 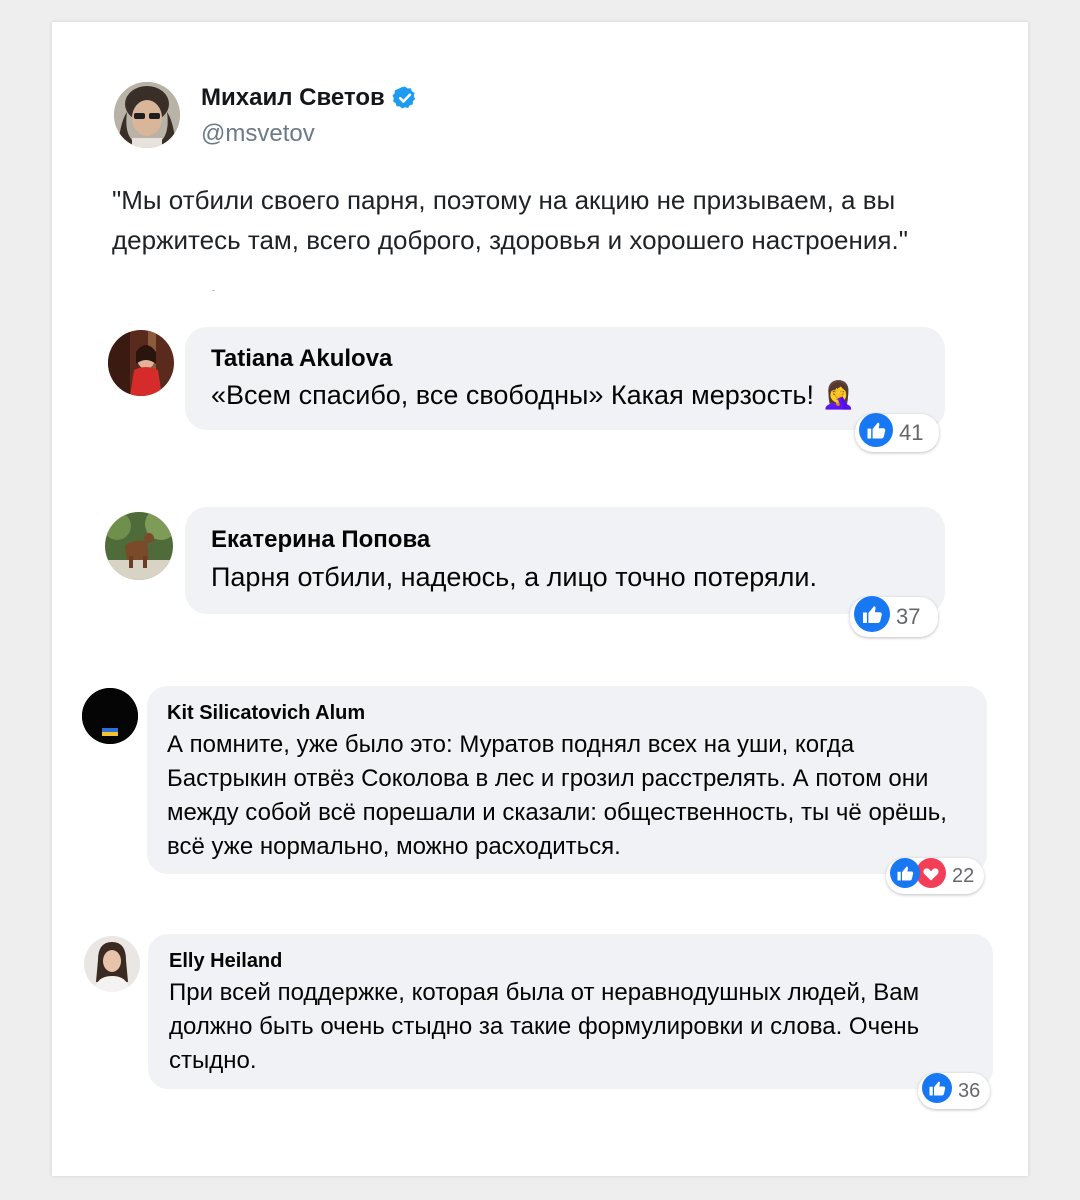 I want to click on verified-badge-icon, so click(x=405, y=98).